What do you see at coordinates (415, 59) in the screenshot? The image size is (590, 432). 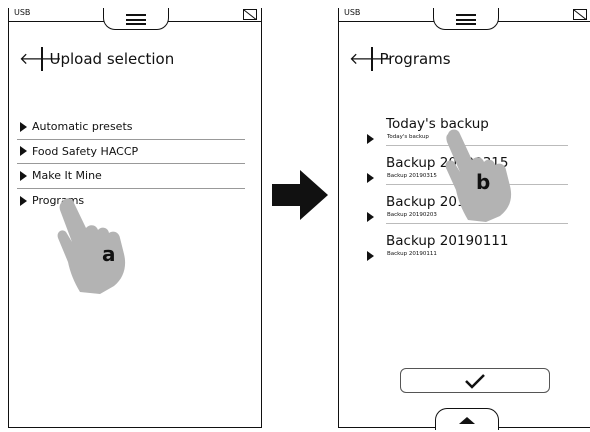 I see `page-title: Programs` at bounding box center [415, 59].